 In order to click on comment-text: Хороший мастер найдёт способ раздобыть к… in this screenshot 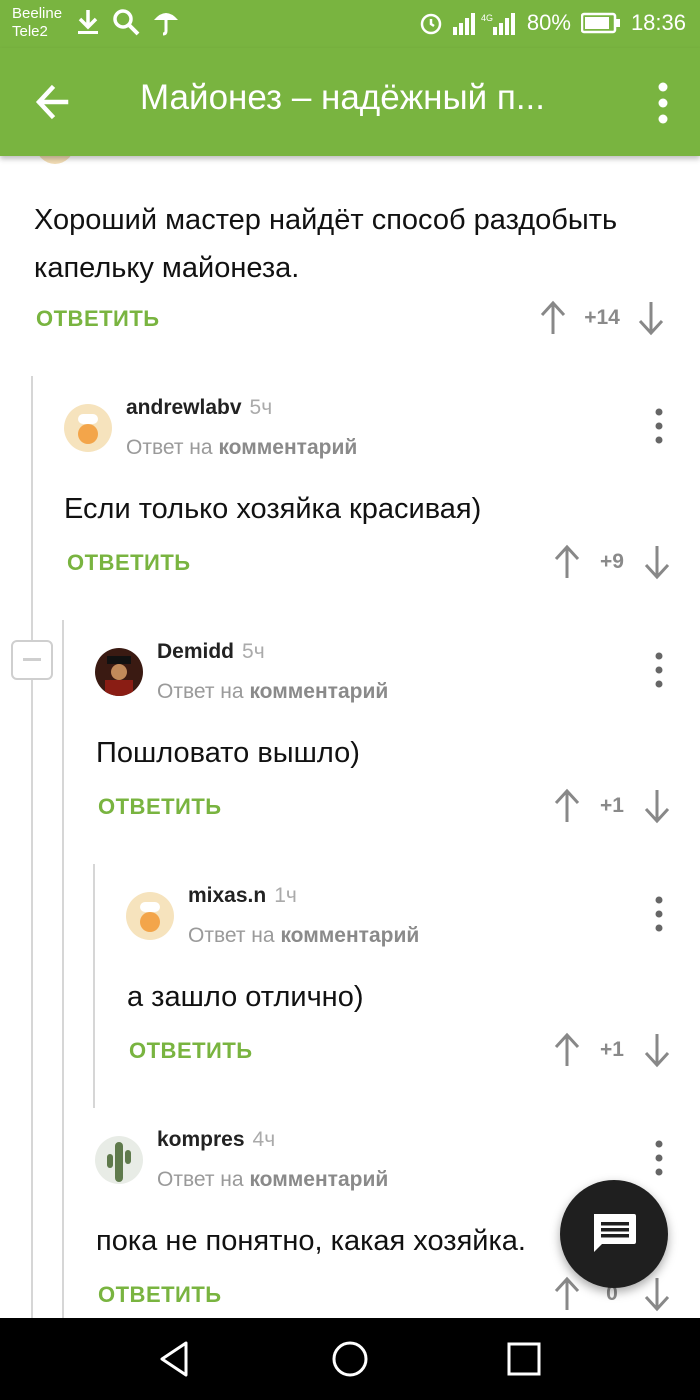, I will do `click(325, 244)`.